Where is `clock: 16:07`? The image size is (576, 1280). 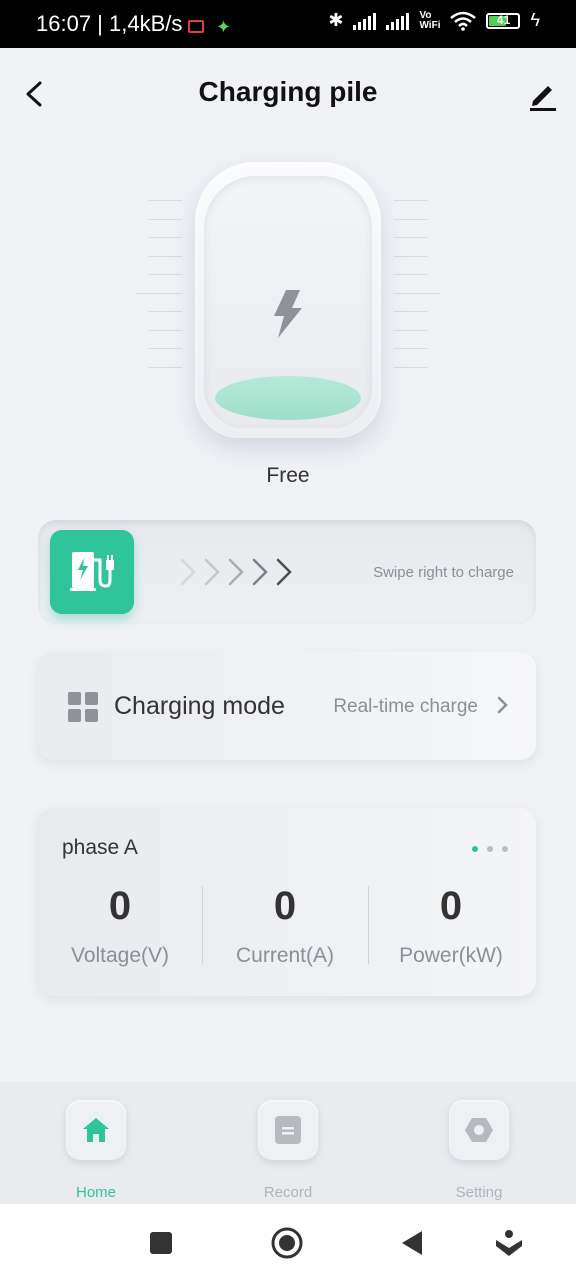 clock: 16:07 is located at coordinates (64, 23).